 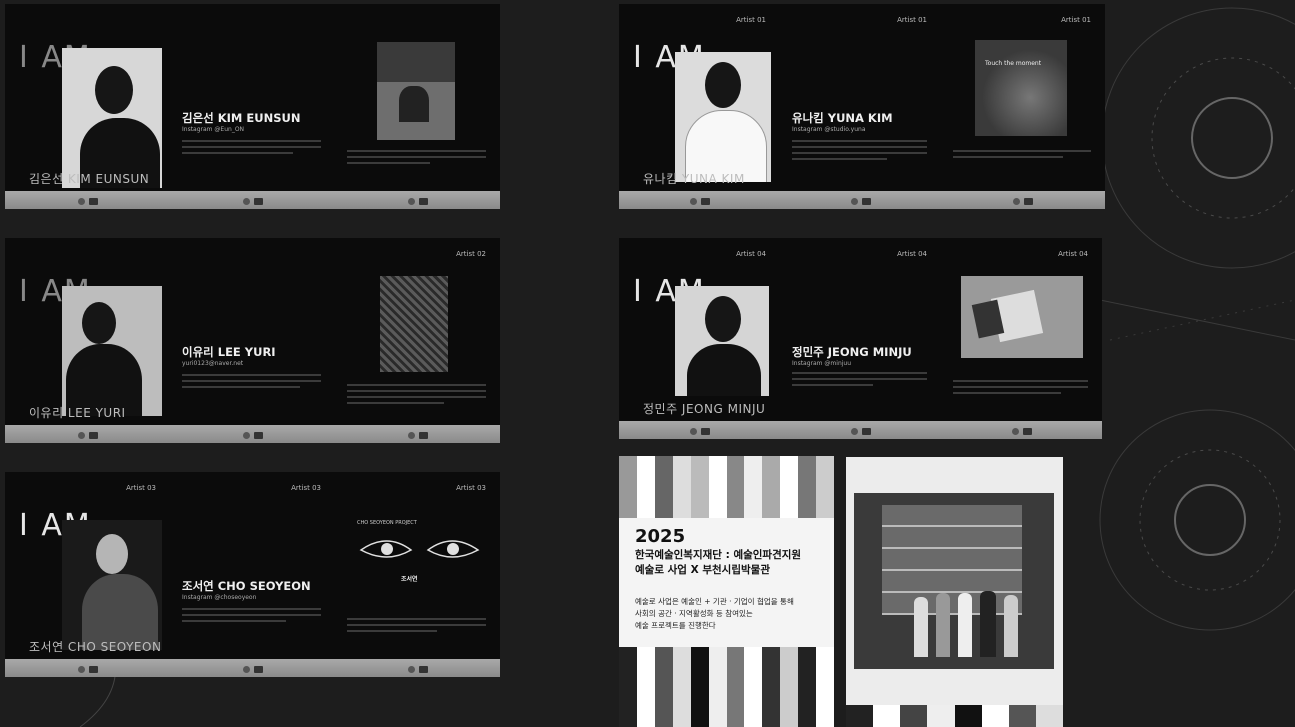 I want to click on artist-handle: Instagram @studio.yuna, so click(x=829, y=129).